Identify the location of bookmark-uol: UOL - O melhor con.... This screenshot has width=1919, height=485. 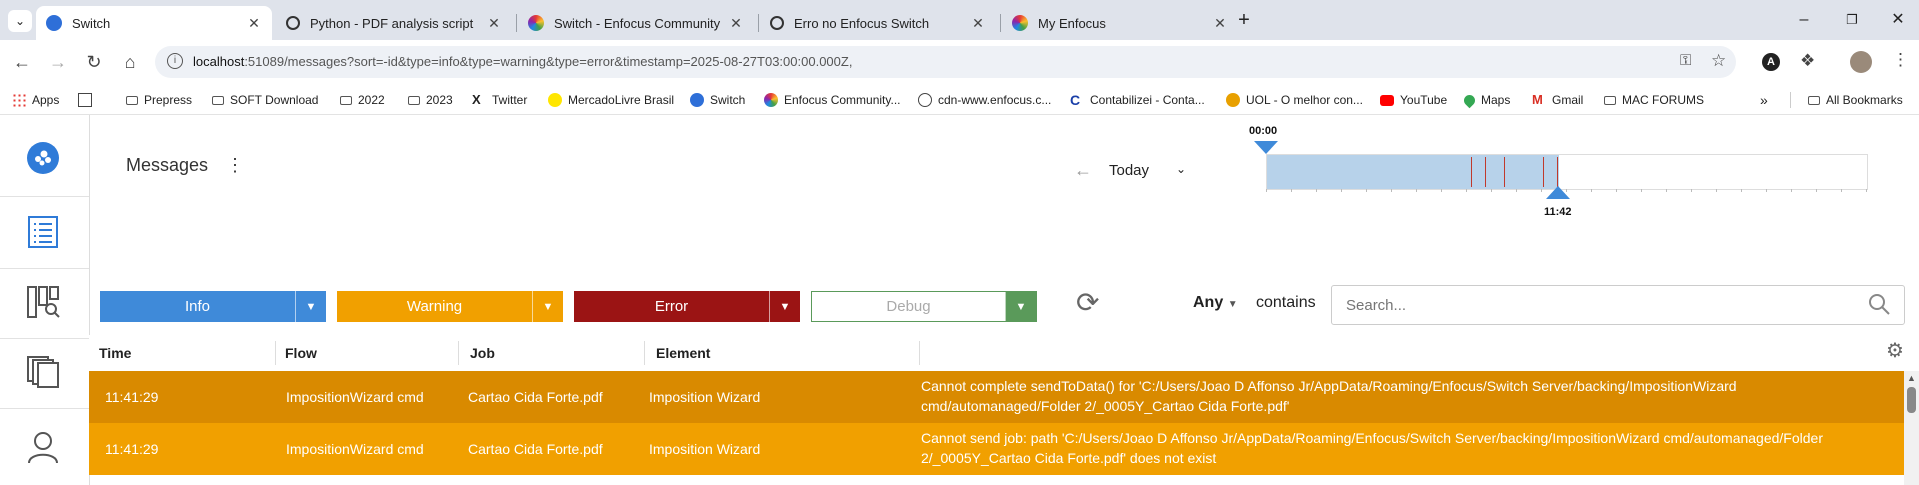
(1294, 100).